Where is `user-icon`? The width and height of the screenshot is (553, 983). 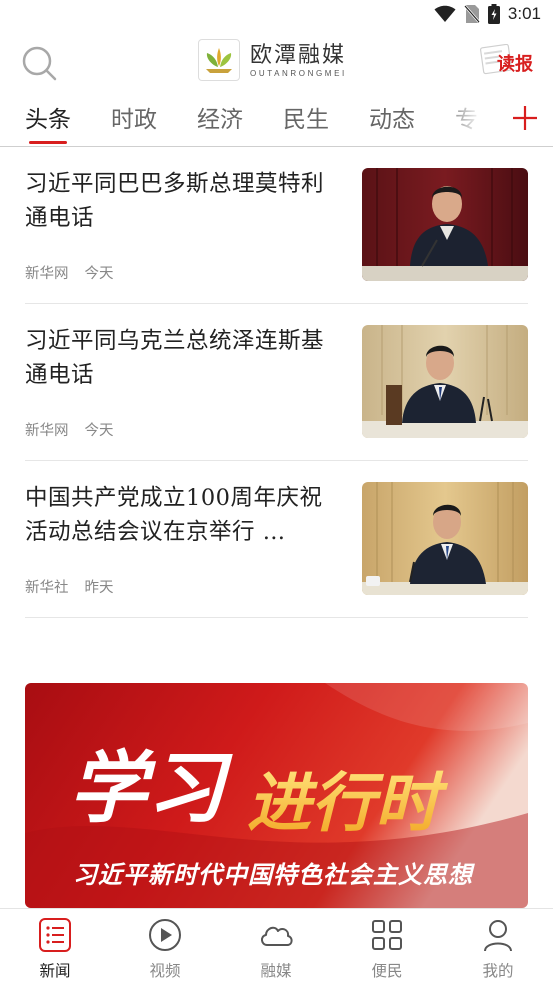
user-icon is located at coordinates (498, 936).